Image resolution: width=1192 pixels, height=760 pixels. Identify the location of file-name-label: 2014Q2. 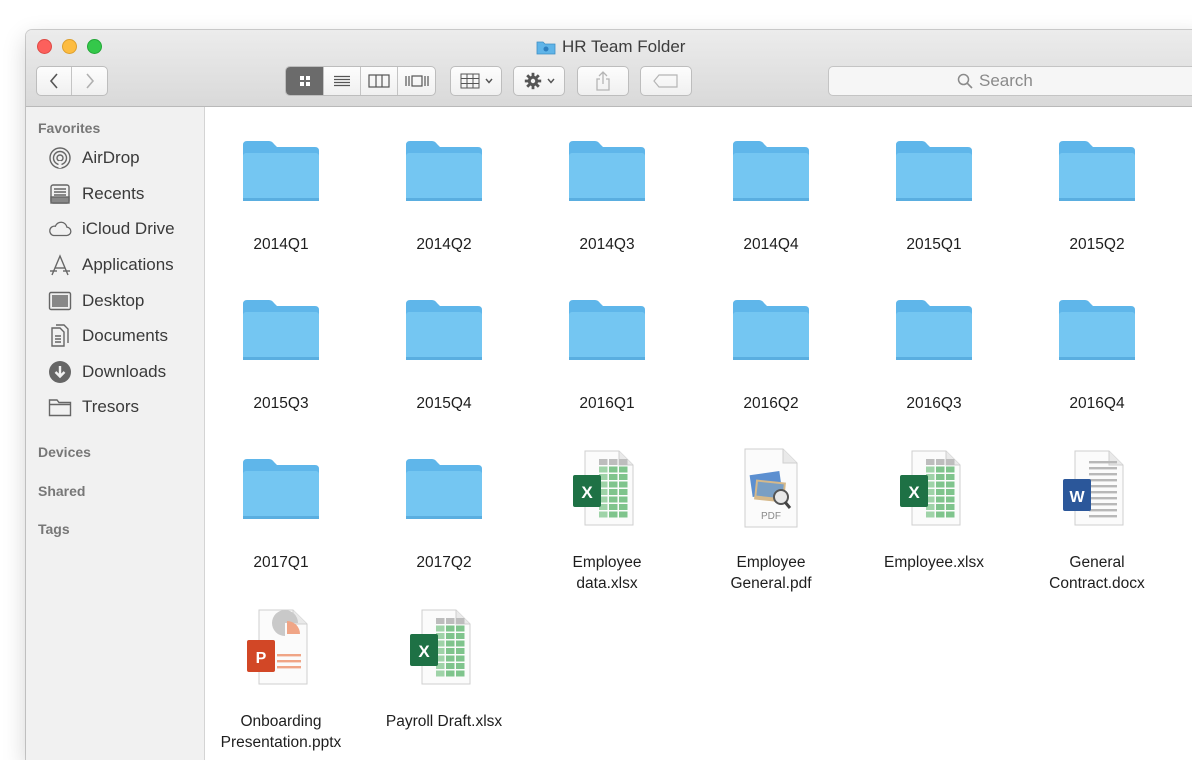
(444, 244).